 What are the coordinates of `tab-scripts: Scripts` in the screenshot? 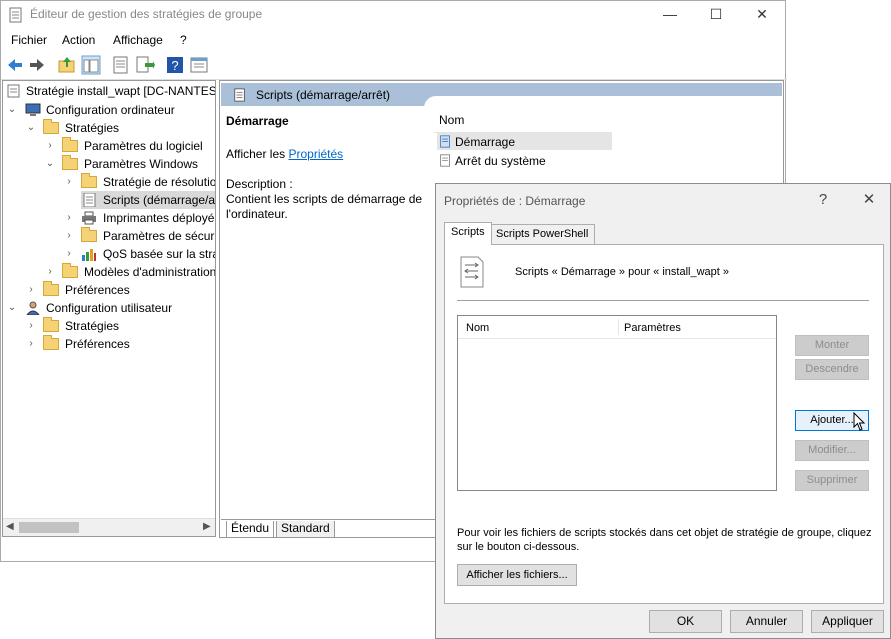 It's located at (468, 233).